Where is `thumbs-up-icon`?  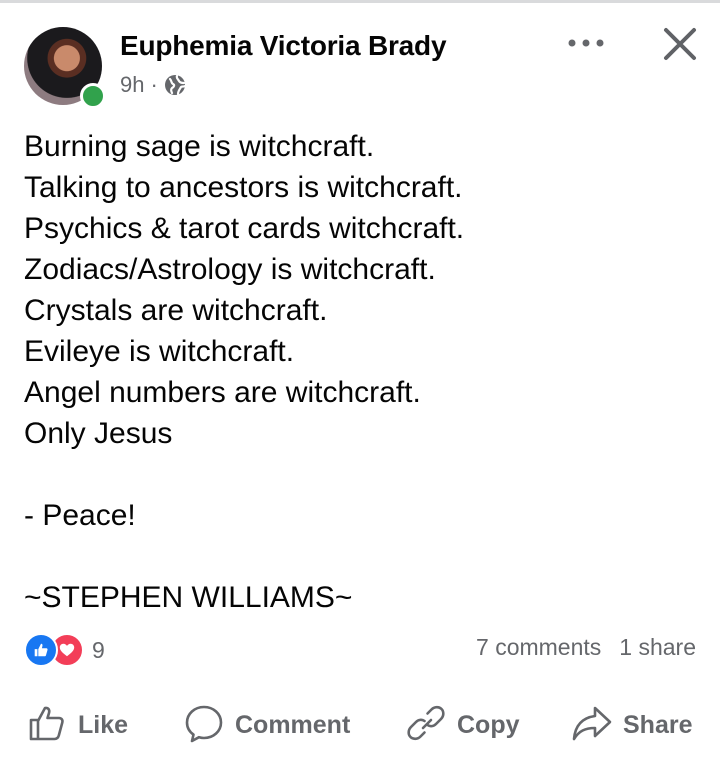 thumbs-up-icon is located at coordinates (47, 725).